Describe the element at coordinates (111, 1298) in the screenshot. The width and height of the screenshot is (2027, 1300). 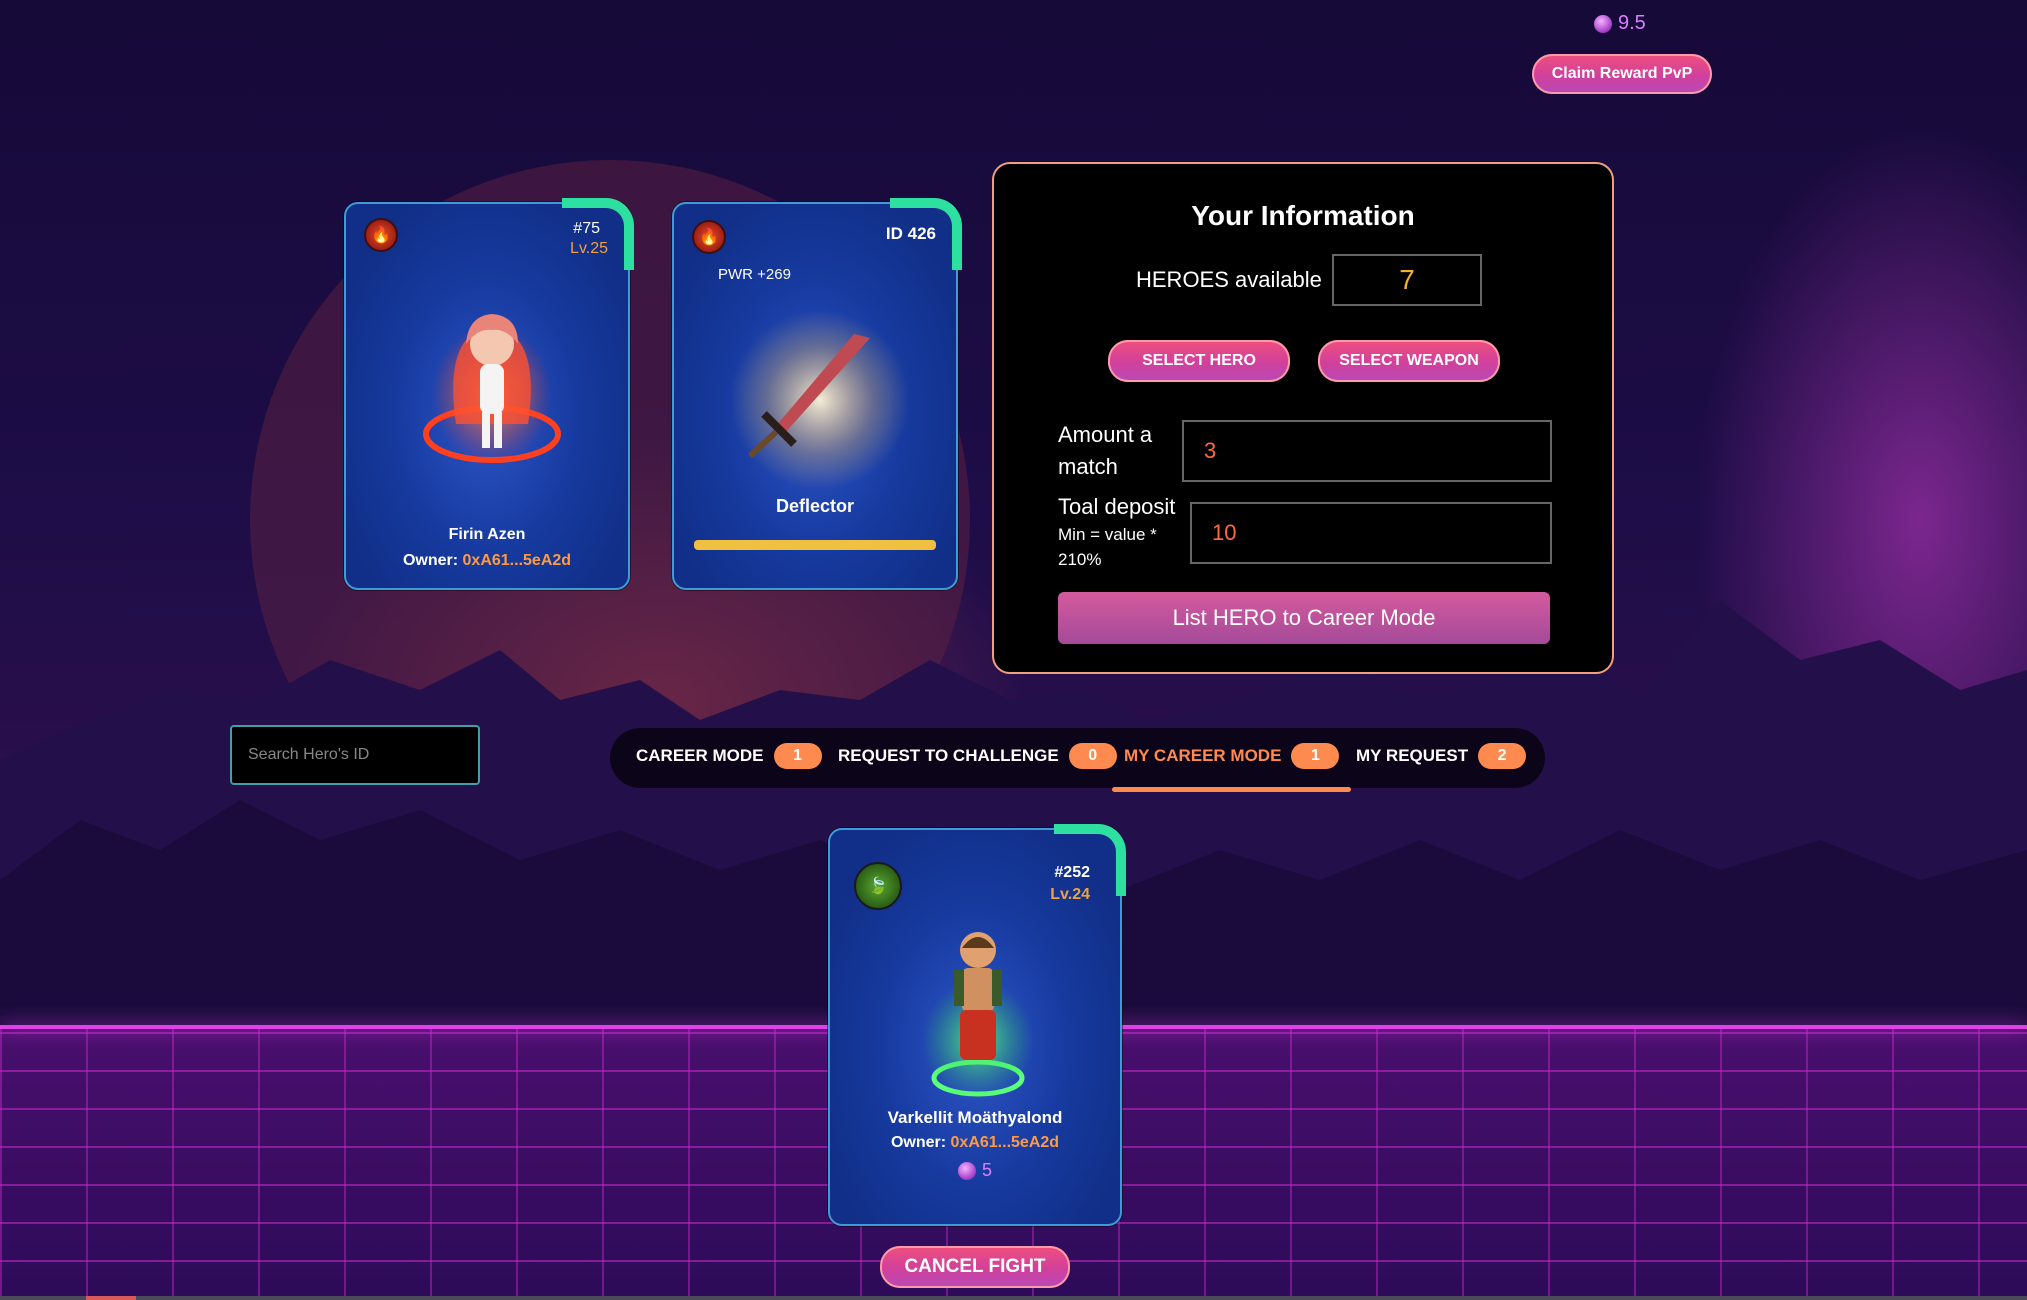
I see `scrollbar-thumb` at that location.